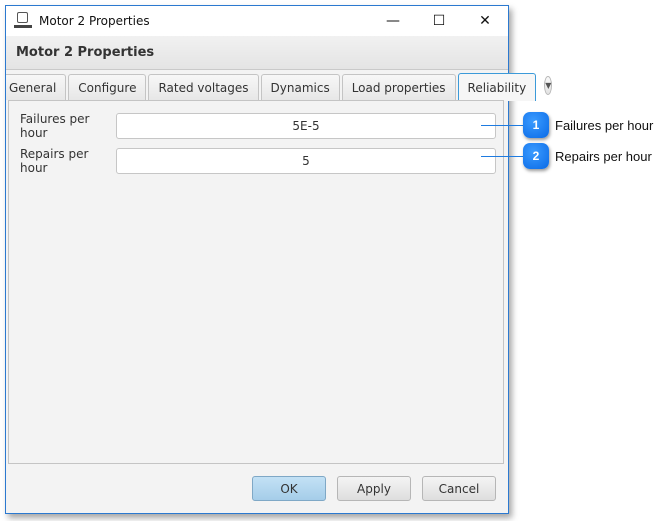  Describe the element at coordinates (23, 21) in the screenshot. I see `app-logo-icon` at that location.